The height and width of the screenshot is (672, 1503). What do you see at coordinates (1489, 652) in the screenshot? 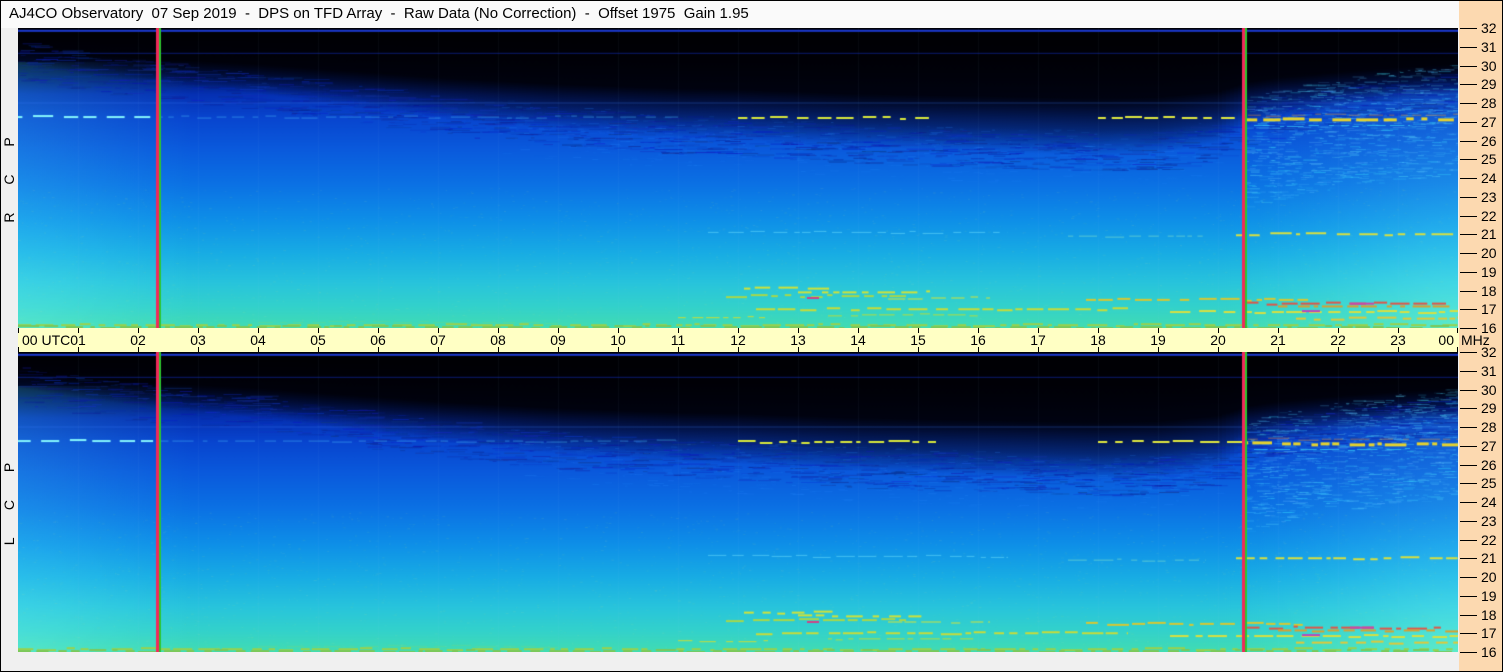
I see `freq-label: 16` at bounding box center [1489, 652].